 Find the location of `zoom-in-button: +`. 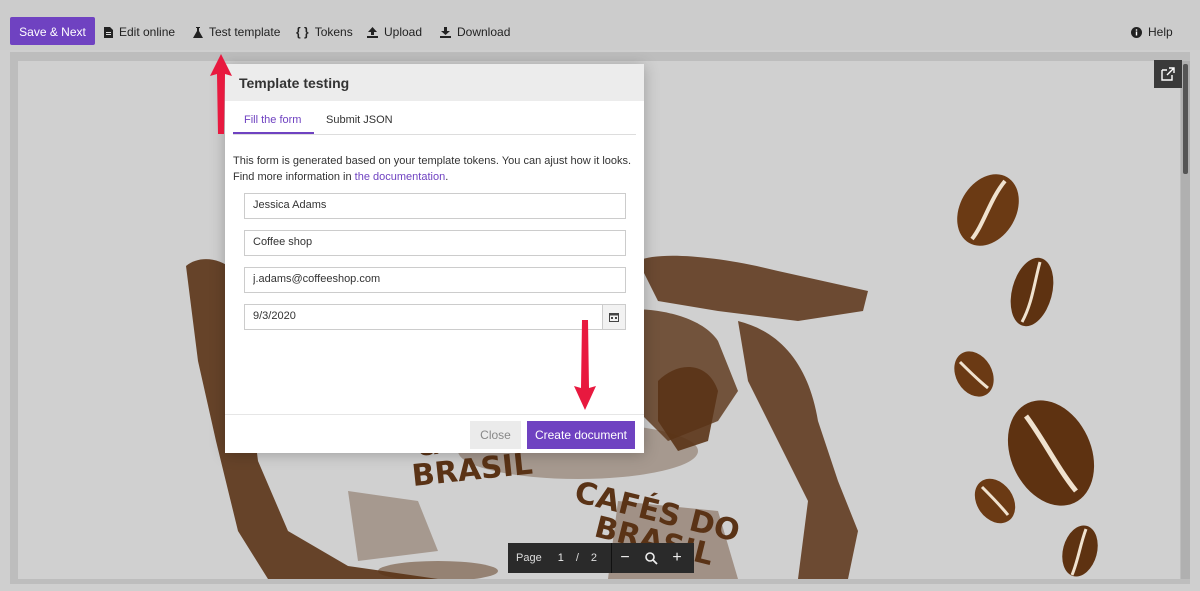

zoom-in-button: + is located at coordinates (677, 558).